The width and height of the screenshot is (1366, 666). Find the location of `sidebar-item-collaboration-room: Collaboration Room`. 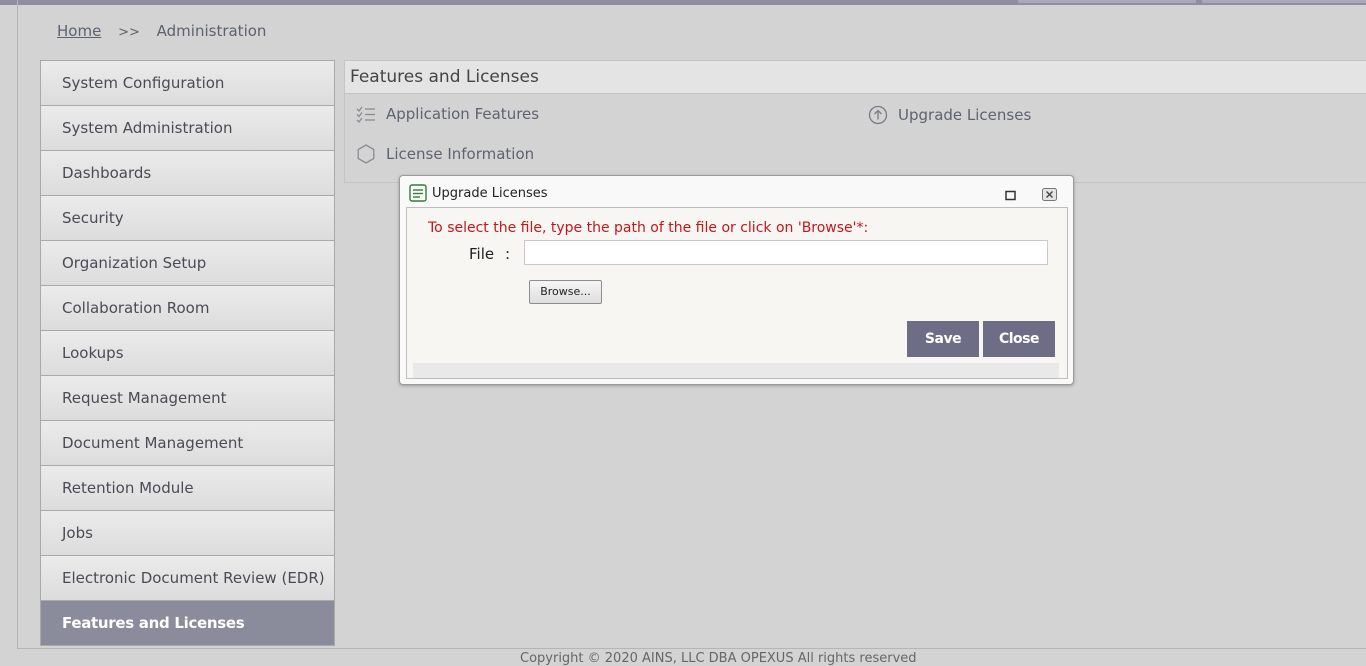

sidebar-item-collaboration-room: Collaboration Room is located at coordinates (187, 308).